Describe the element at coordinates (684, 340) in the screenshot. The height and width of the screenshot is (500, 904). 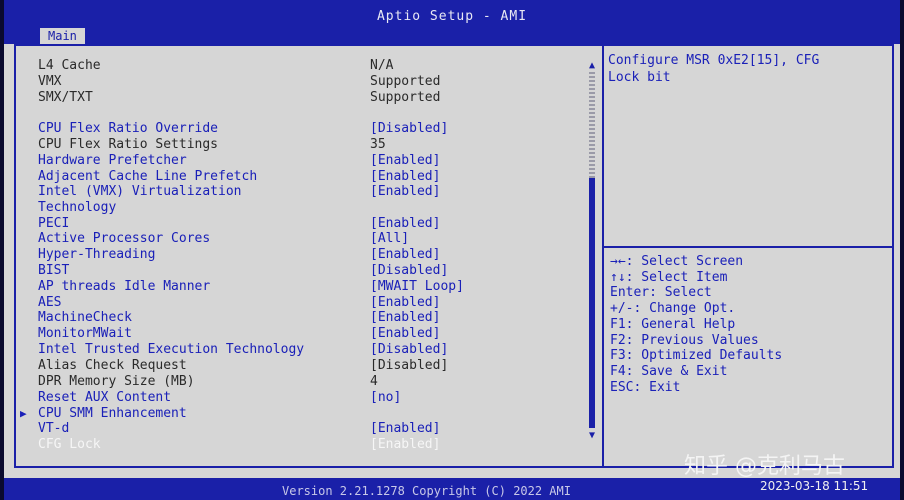
I see `key-hint: F2: Previous Values` at that location.